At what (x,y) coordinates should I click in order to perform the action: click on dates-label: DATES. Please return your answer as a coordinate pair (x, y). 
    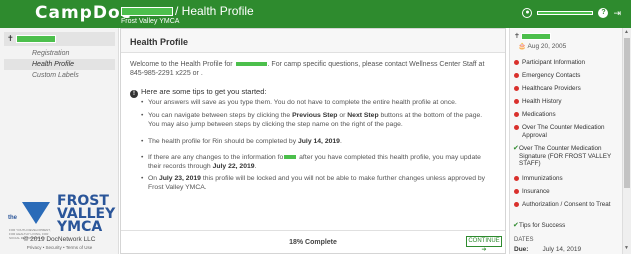
    Looking at the image, I should click on (524, 240).